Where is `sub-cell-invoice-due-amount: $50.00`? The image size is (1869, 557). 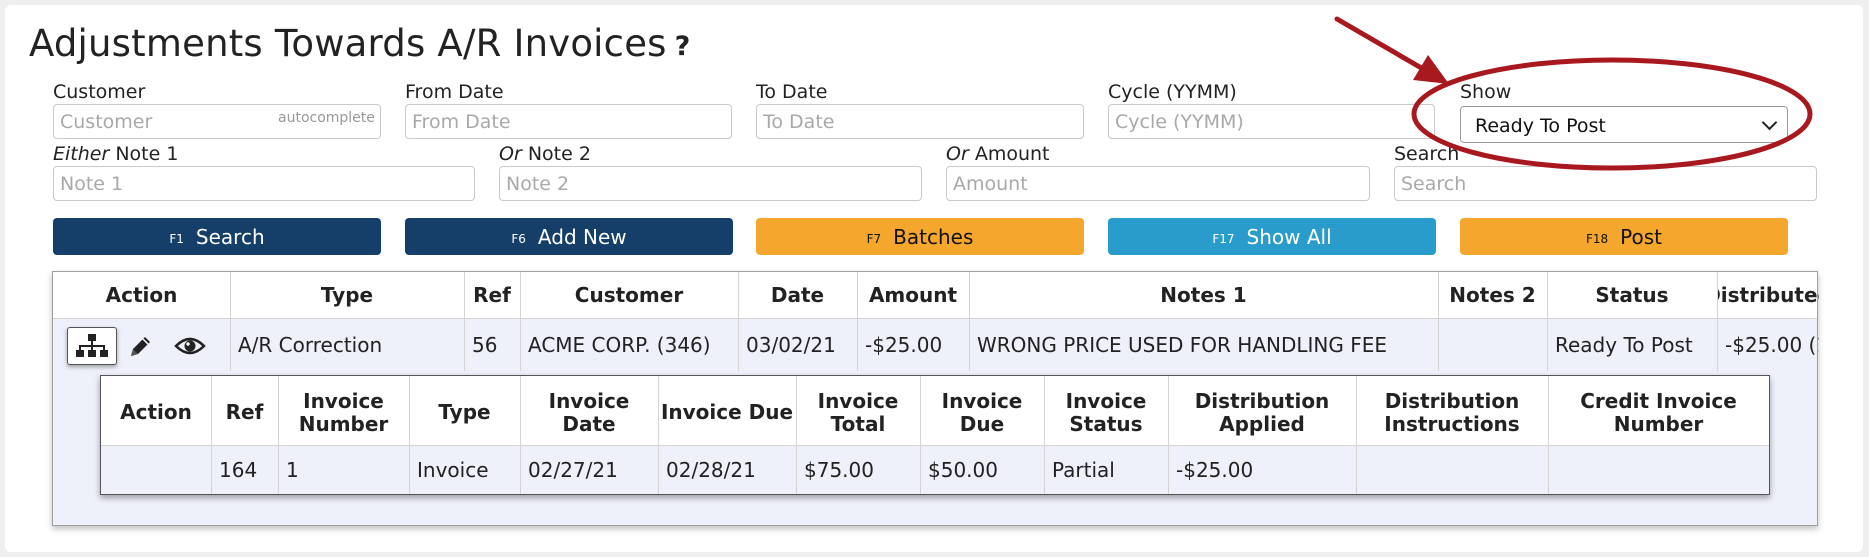 sub-cell-invoice-due-amount: $50.00 is located at coordinates (963, 470).